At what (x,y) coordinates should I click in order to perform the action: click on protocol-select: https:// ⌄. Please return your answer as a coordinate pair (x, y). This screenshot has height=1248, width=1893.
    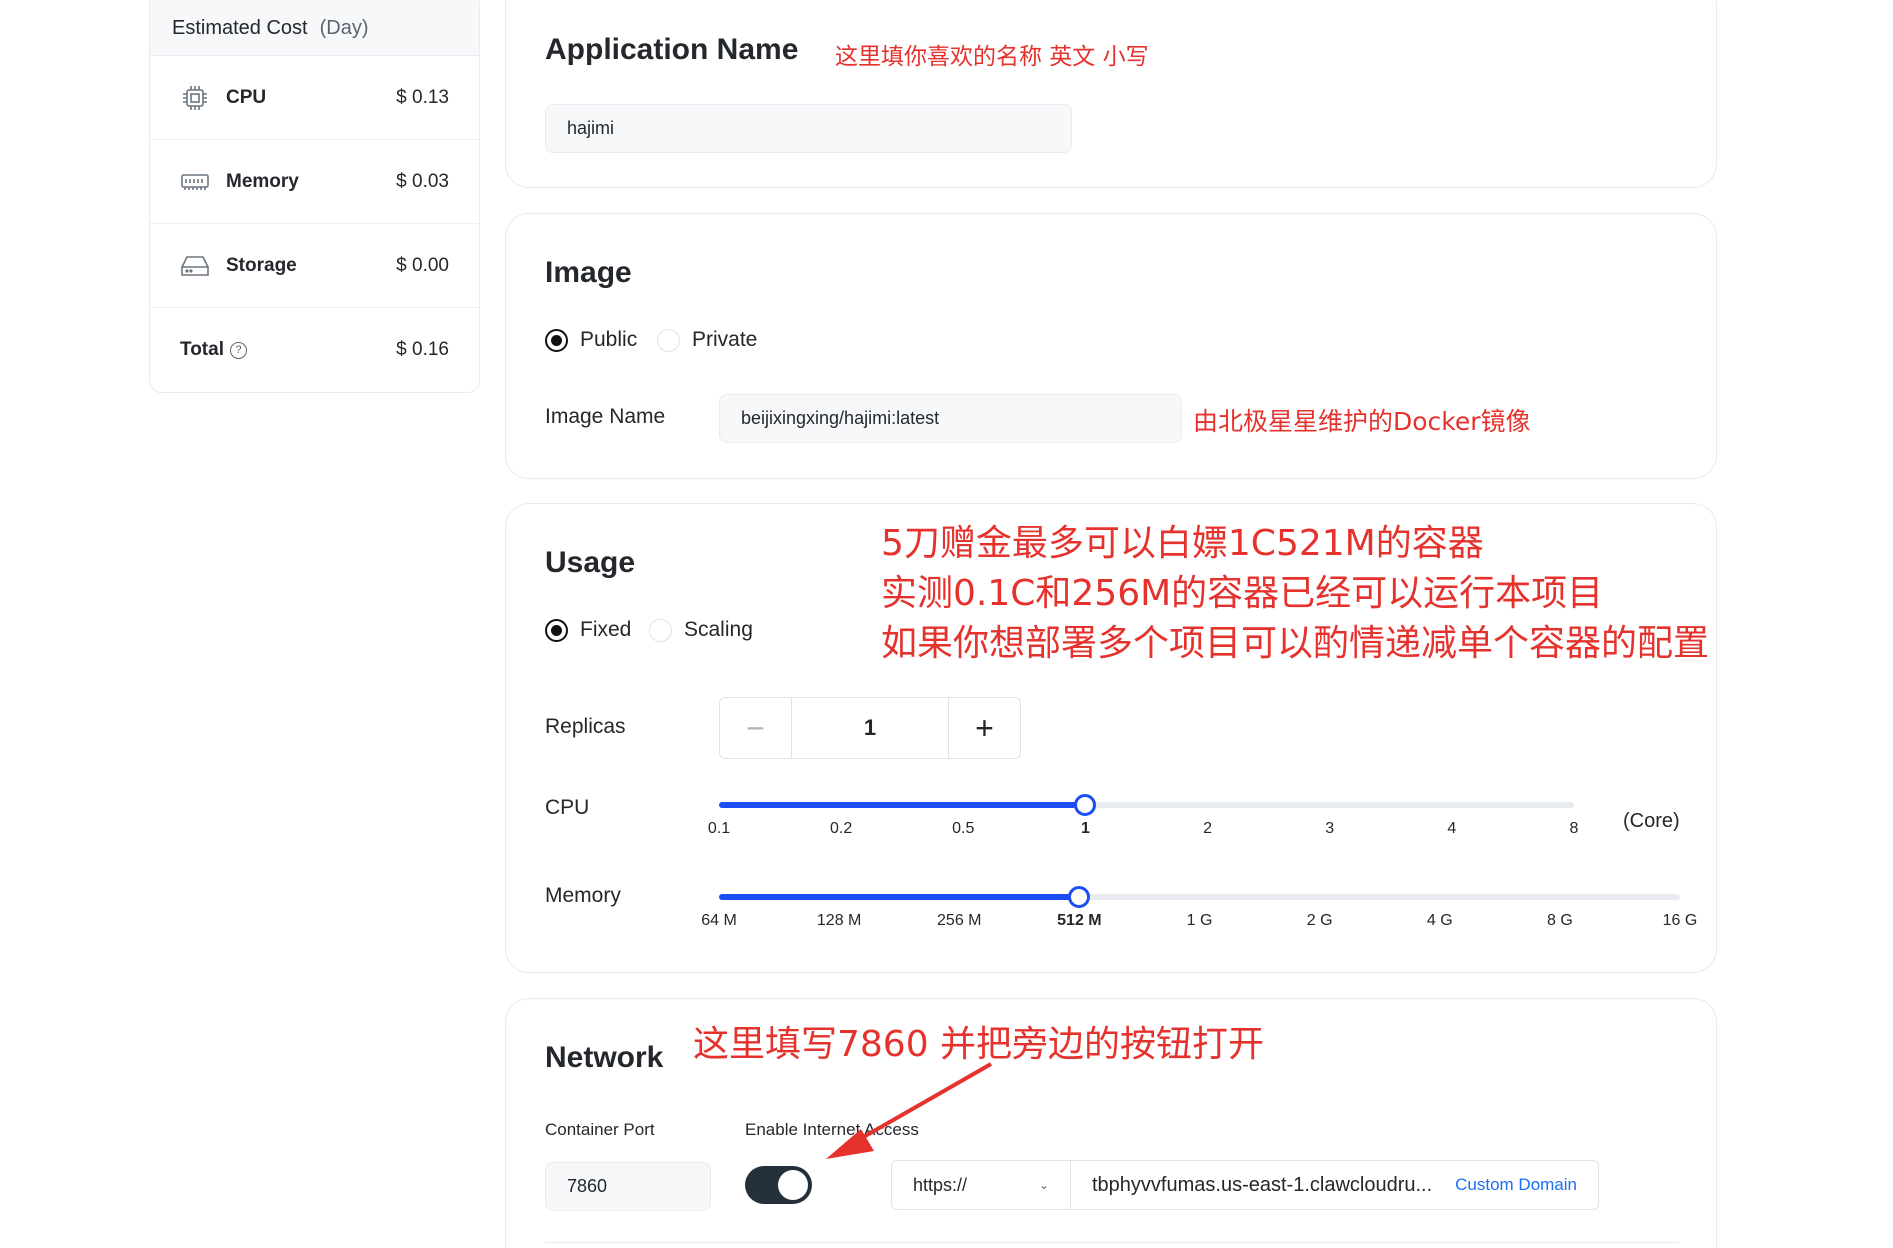
    Looking at the image, I should click on (981, 1185).